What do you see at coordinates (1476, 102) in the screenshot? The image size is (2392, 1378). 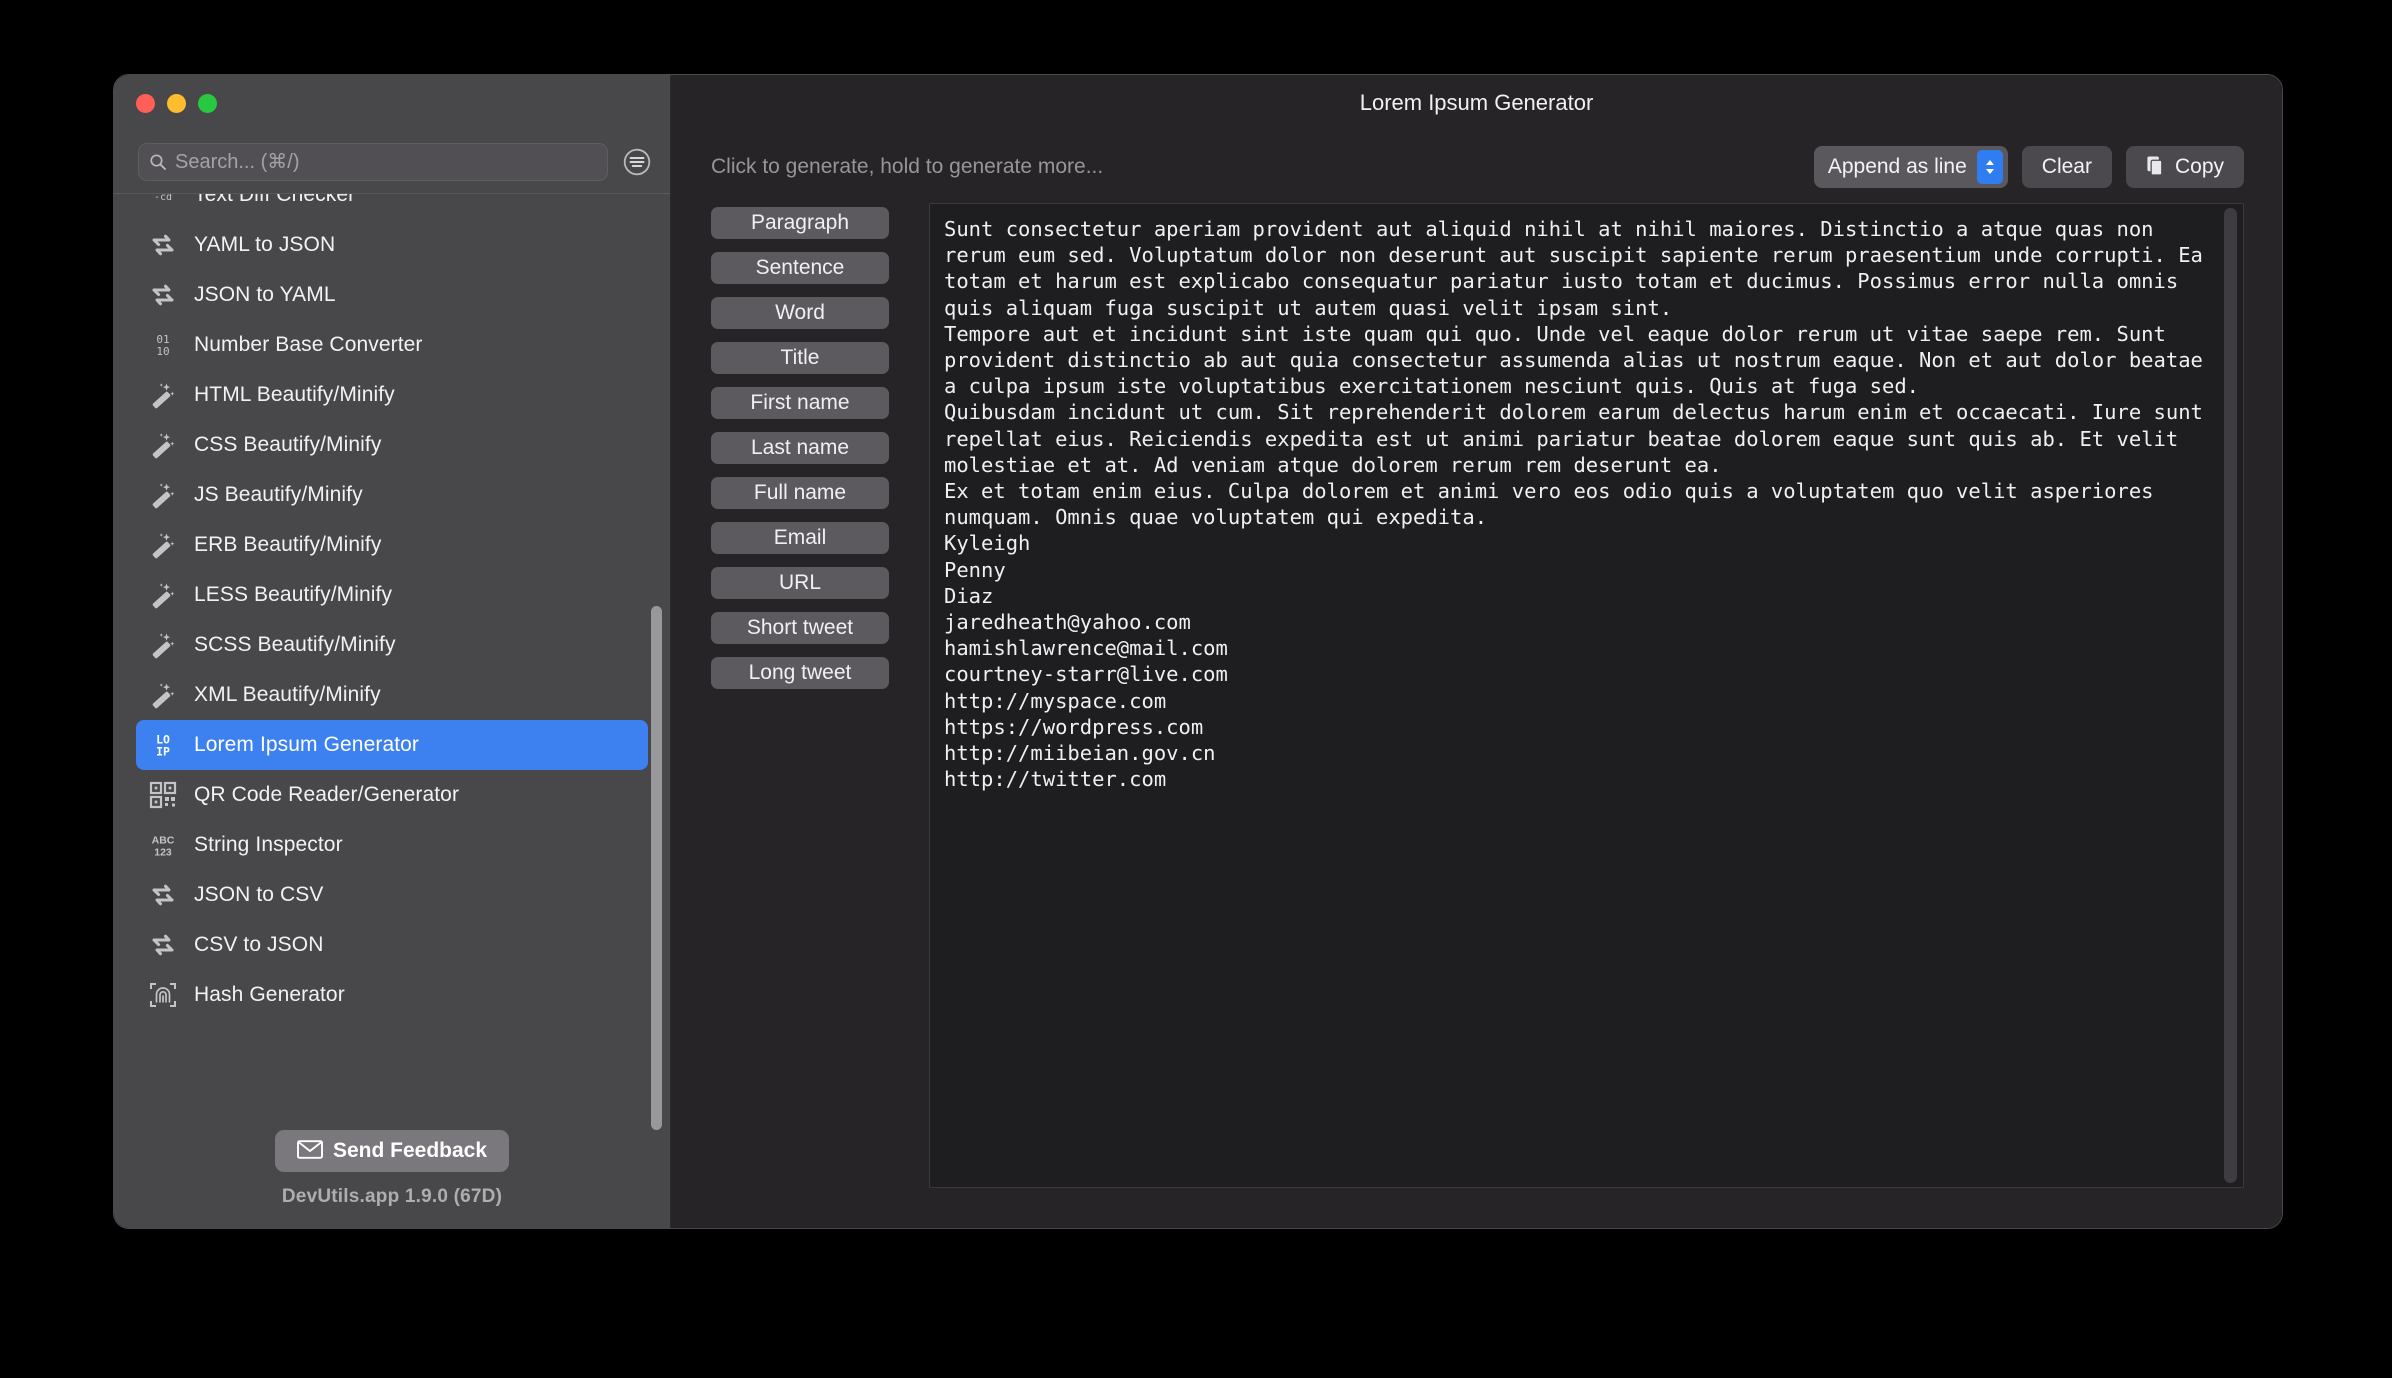 I see `page-title: Lorem Ipsum Generator` at bounding box center [1476, 102].